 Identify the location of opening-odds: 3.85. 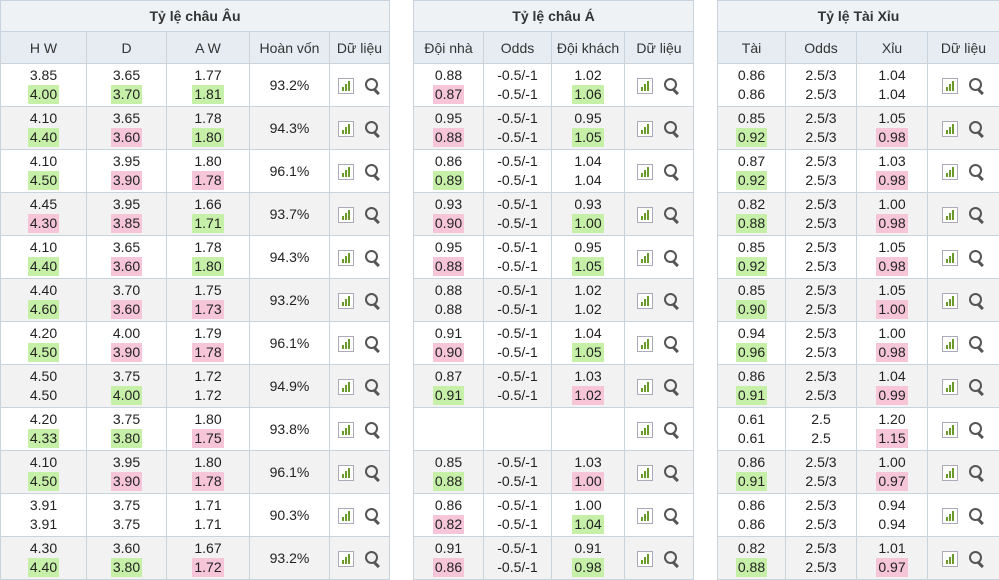
(43, 75).